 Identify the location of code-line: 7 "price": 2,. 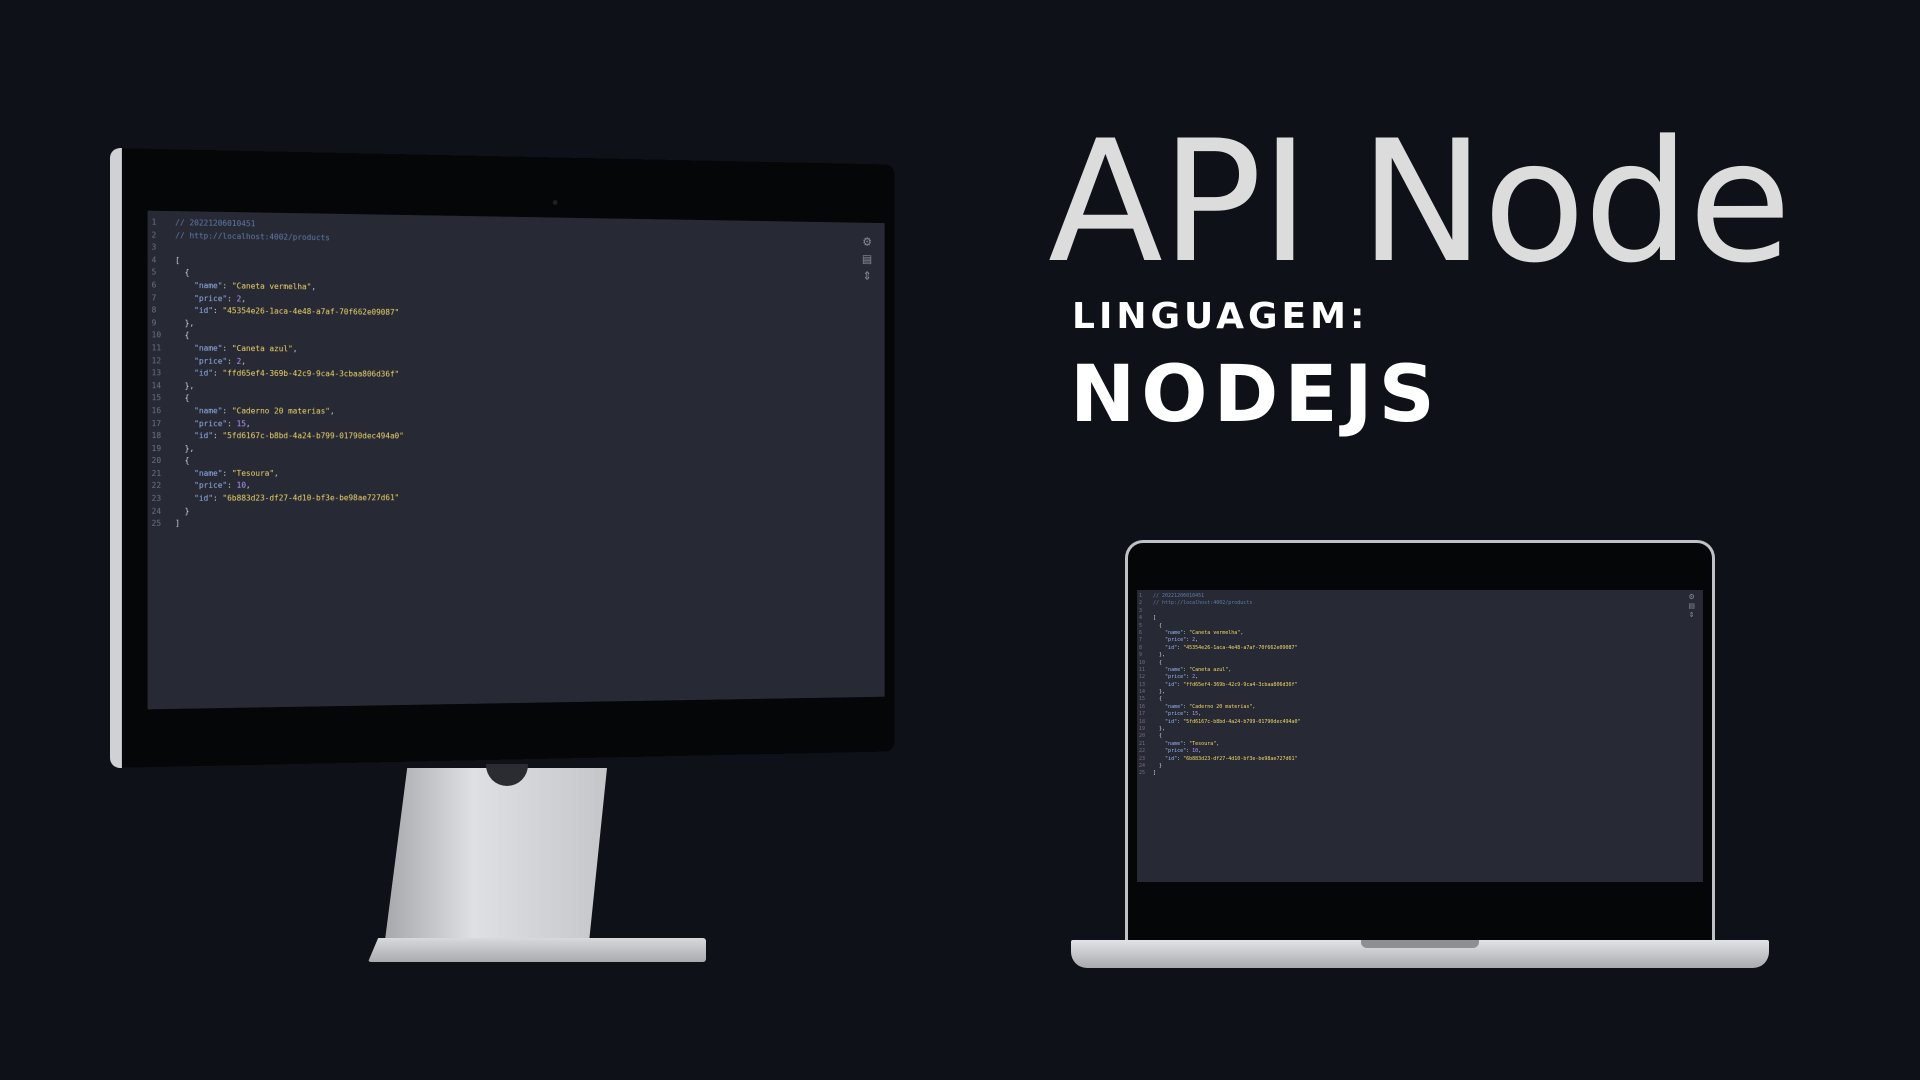
(1420, 640).